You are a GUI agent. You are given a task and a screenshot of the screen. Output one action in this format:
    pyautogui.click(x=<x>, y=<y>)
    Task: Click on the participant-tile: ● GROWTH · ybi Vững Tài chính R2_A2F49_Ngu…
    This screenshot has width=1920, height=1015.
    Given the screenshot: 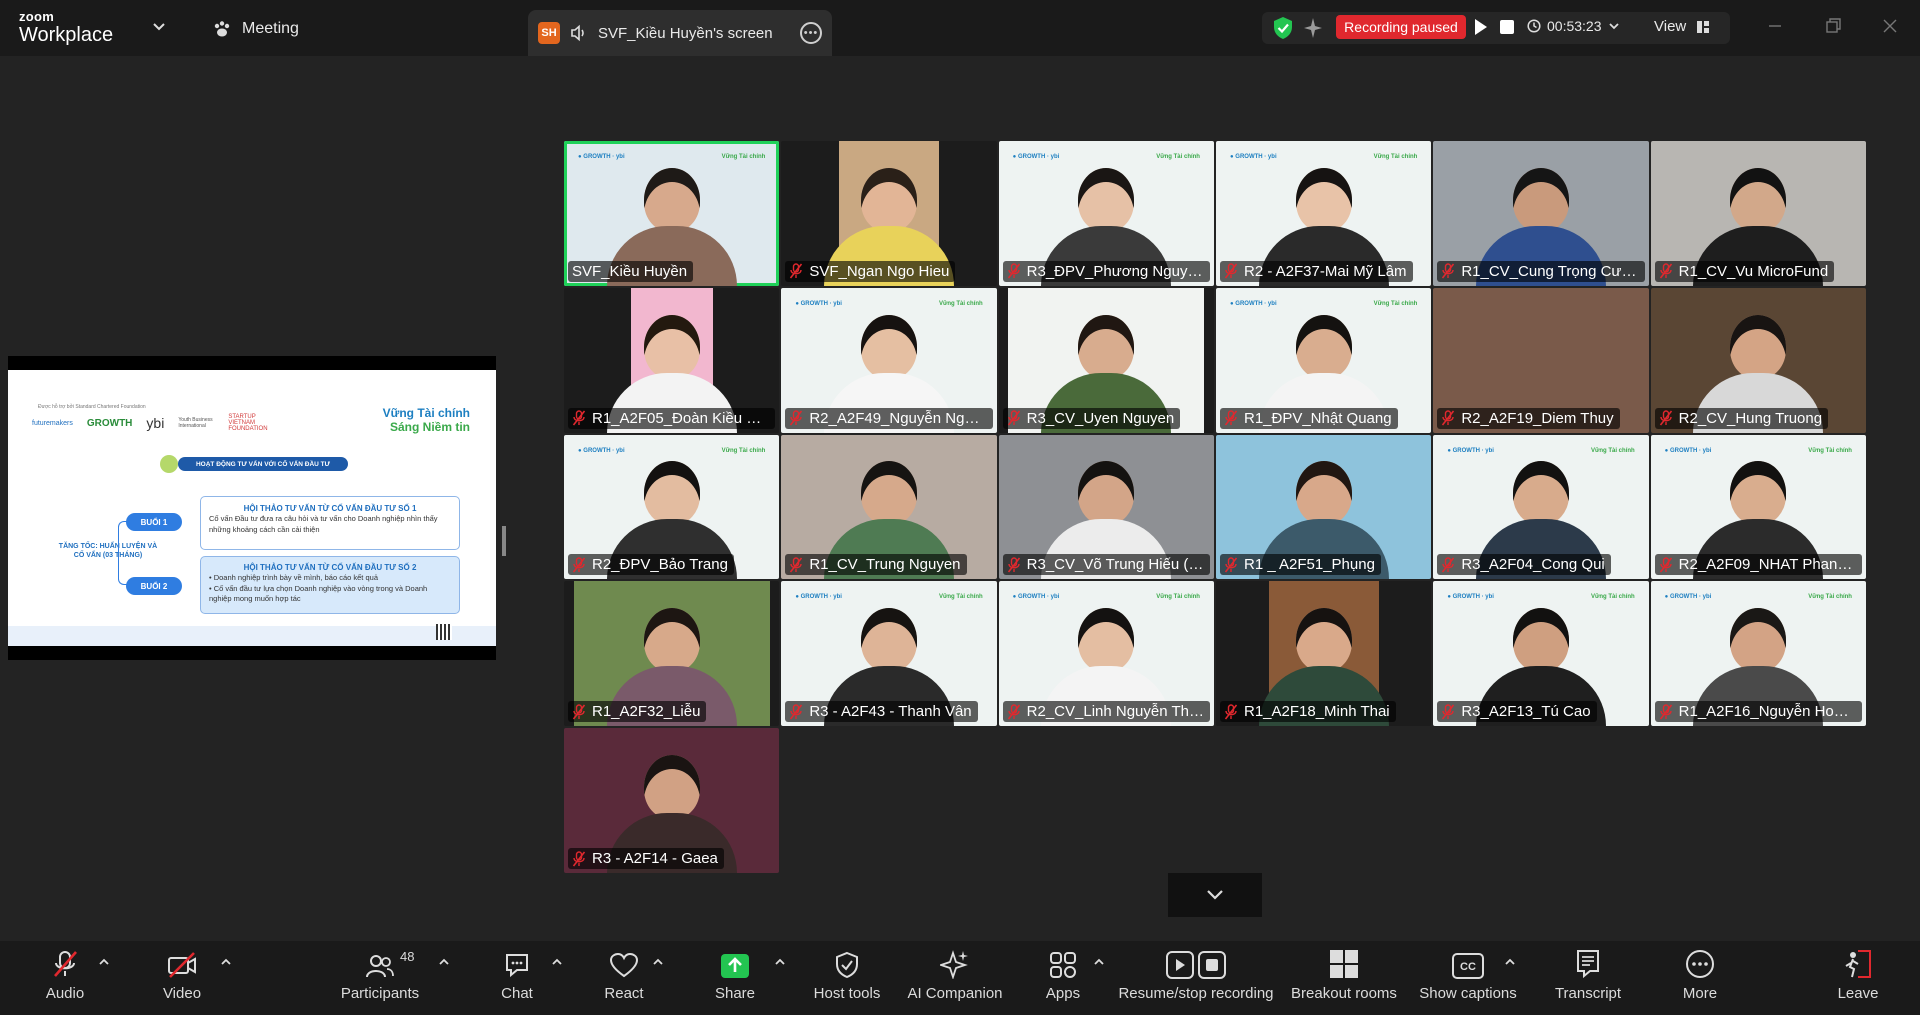 What is the action you would take?
    pyautogui.click(x=889, y=360)
    